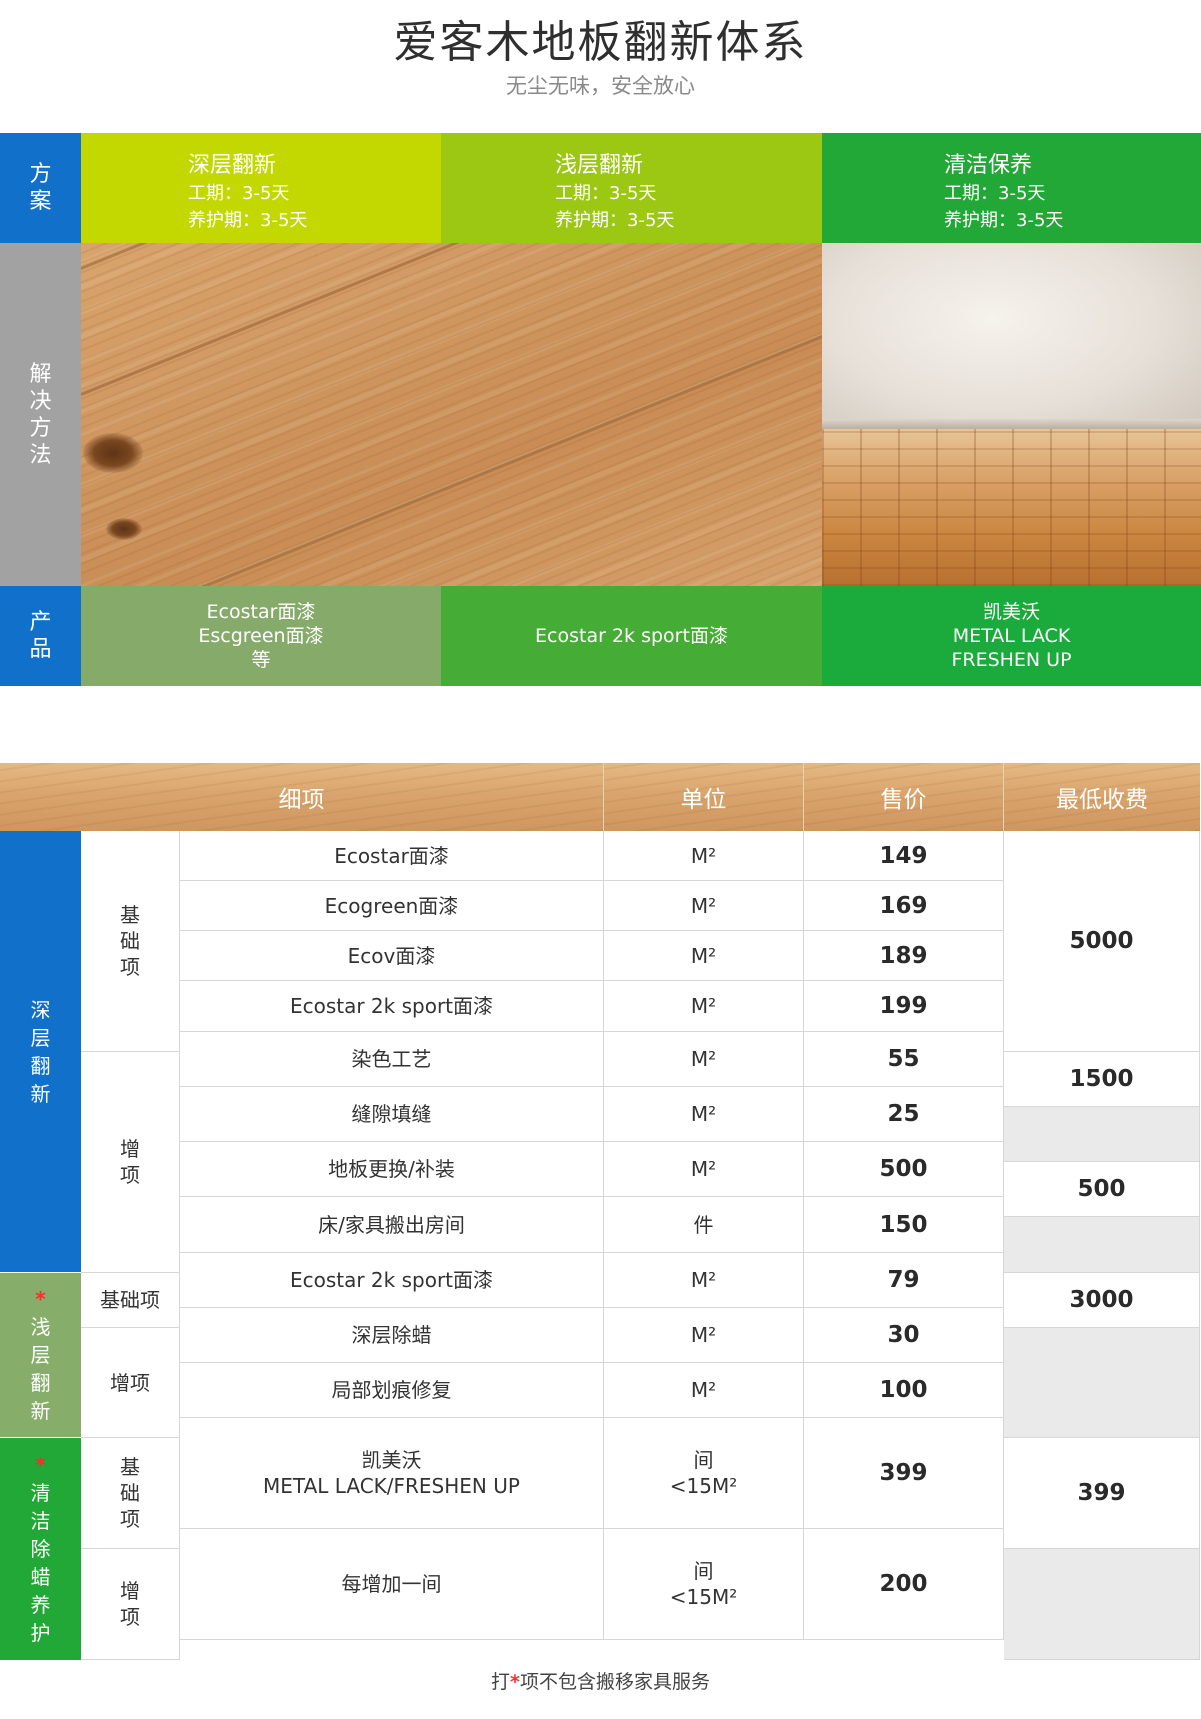 The height and width of the screenshot is (1719, 1201). Describe the element at coordinates (904, 1584) in the screenshot. I see `table-row-price: 200` at that location.